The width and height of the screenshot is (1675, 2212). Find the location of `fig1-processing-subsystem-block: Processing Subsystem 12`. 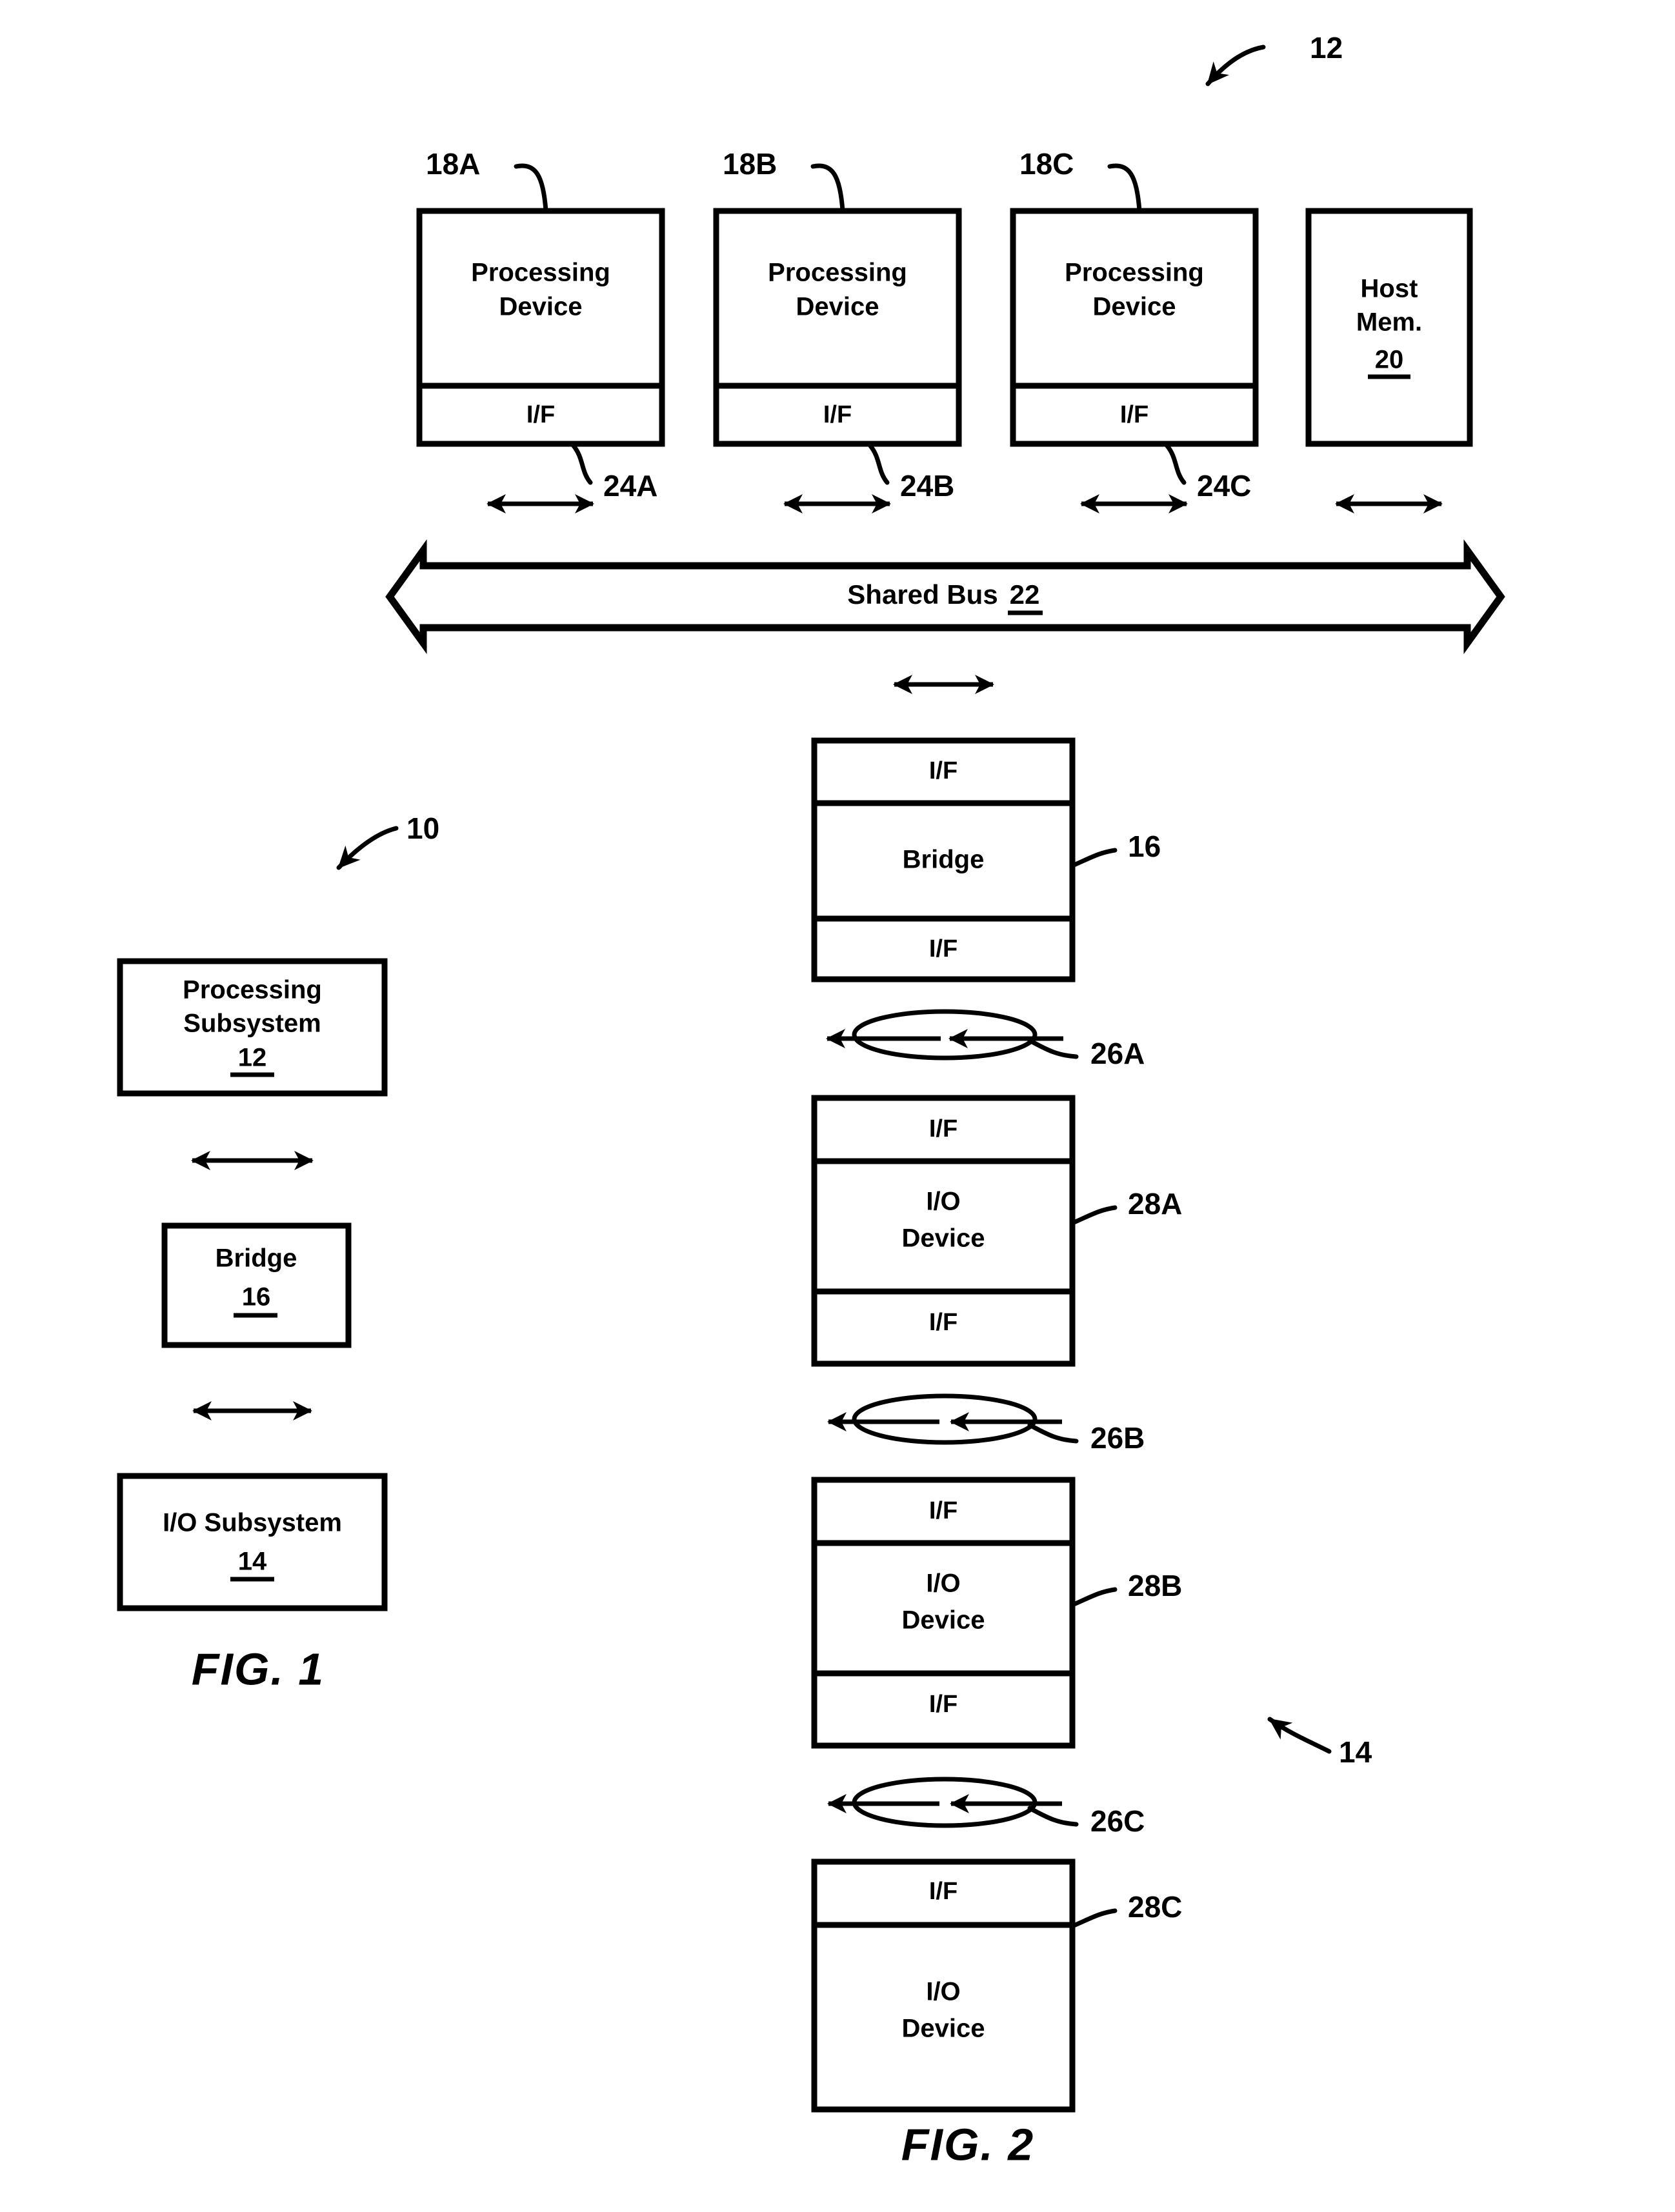

fig1-processing-subsystem-block: Processing Subsystem 12 is located at coordinates (252, 1027).